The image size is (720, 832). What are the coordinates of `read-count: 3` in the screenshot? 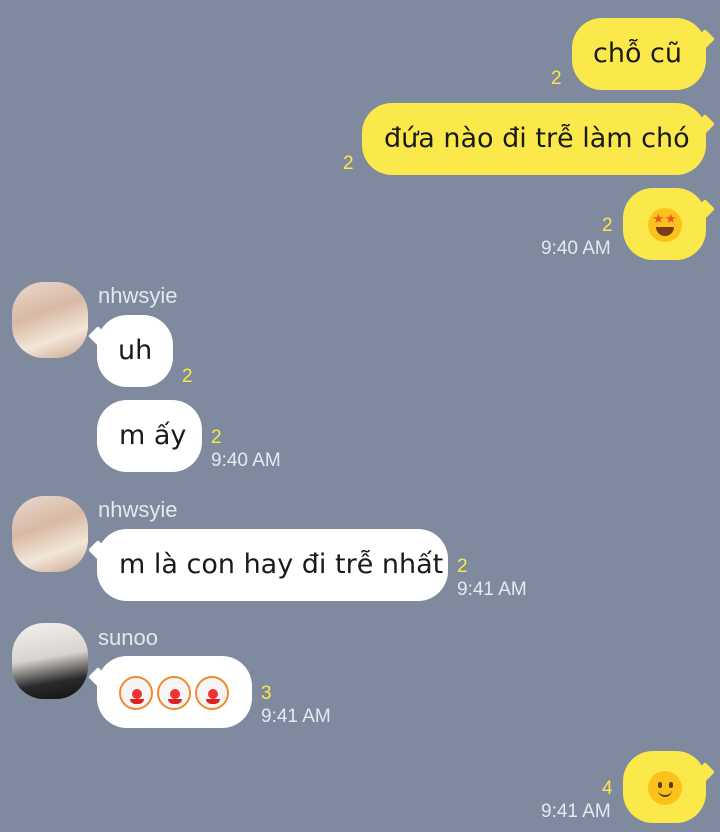 It's located at (266, 693).